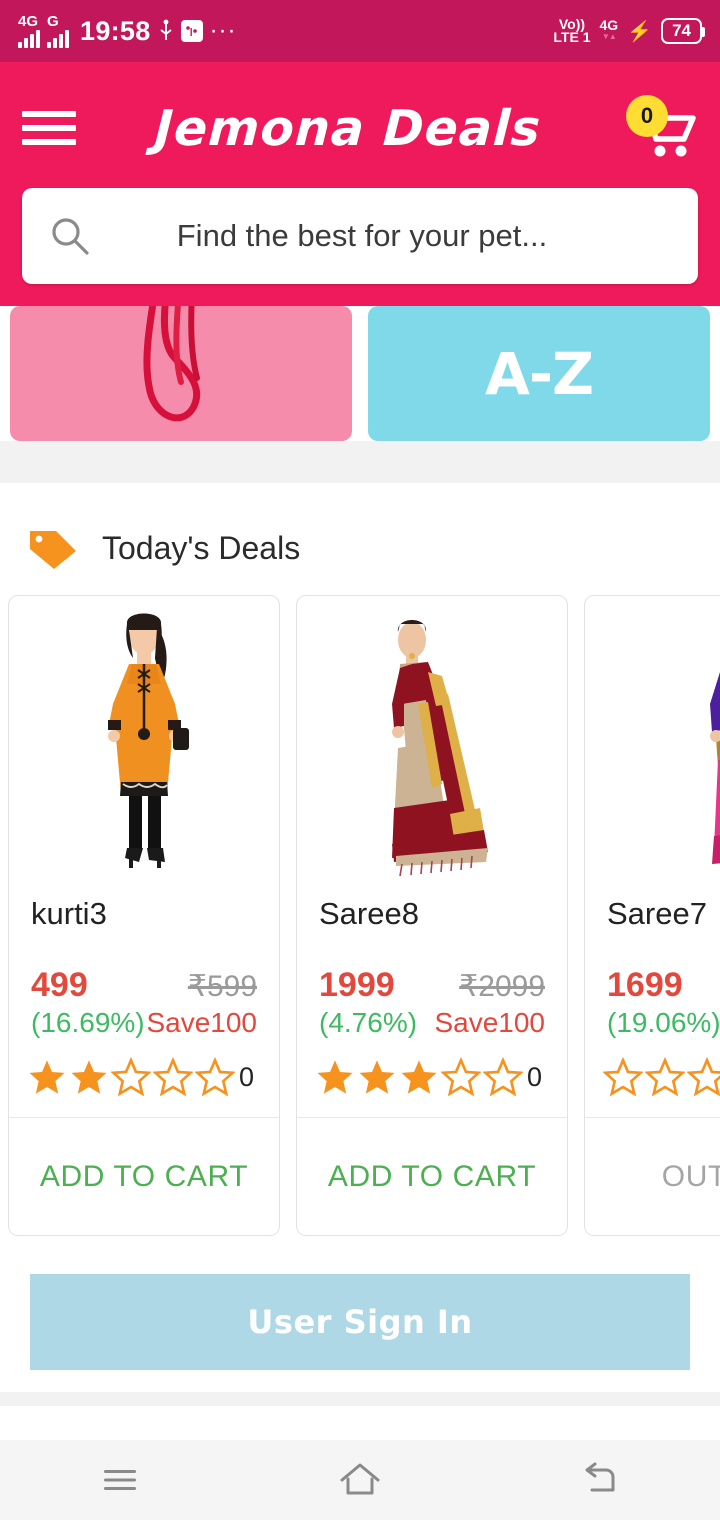  What do you see at coordinates (640, 31) in the screenshot?
I see `charging-bolt-icon: ⚡` at bounding box center [640, 31].